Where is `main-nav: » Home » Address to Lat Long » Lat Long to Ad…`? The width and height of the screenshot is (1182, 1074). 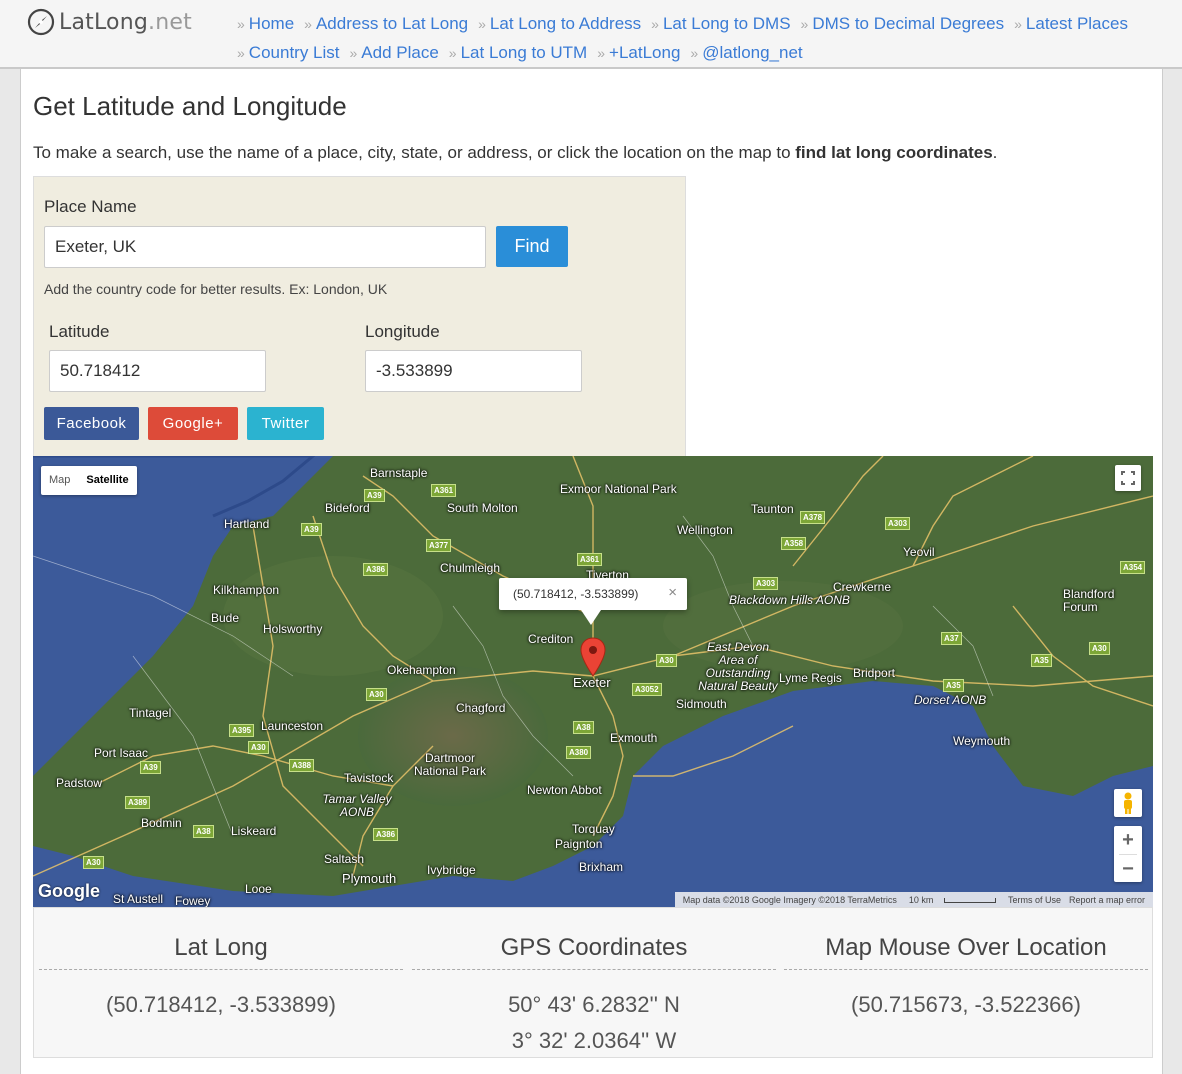
main-nav: » Home » Address to Lat Long » Lat Long to Ad… is located at coordinates (702, 38).